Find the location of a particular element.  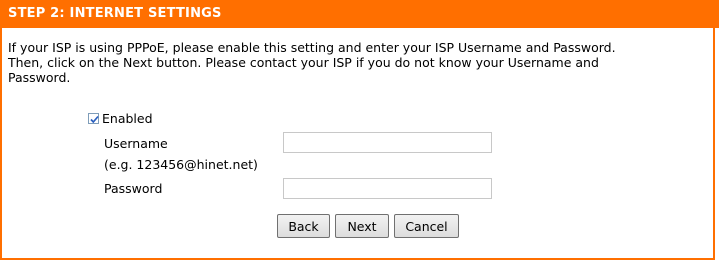

next-button: Next is located at coordinates (362, 226).